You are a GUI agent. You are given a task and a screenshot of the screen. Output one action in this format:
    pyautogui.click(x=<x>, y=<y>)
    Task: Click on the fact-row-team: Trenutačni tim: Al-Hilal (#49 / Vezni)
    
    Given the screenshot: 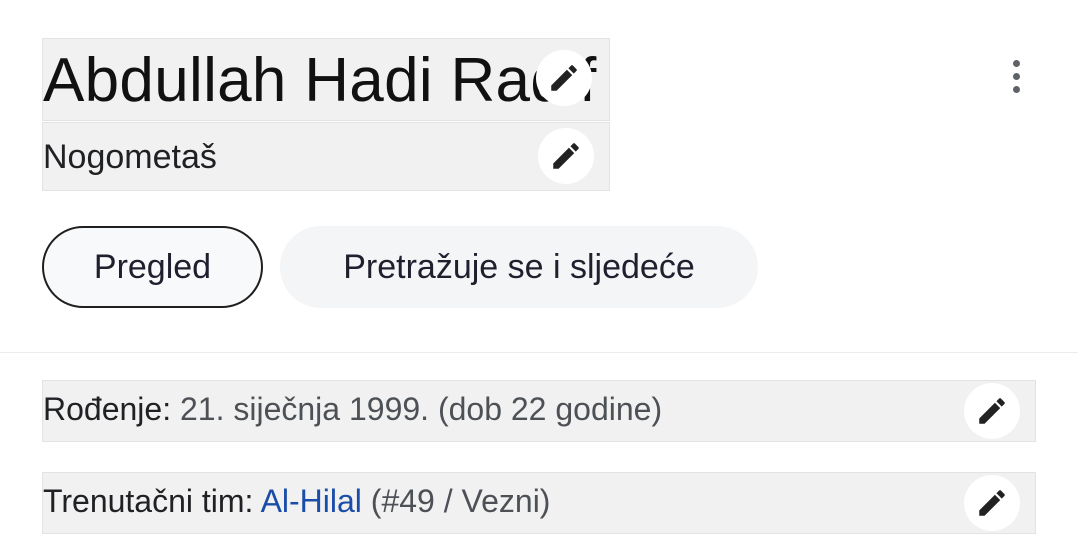 What is the action you would take?
    pyautogui.click(x=539, y=503)
    